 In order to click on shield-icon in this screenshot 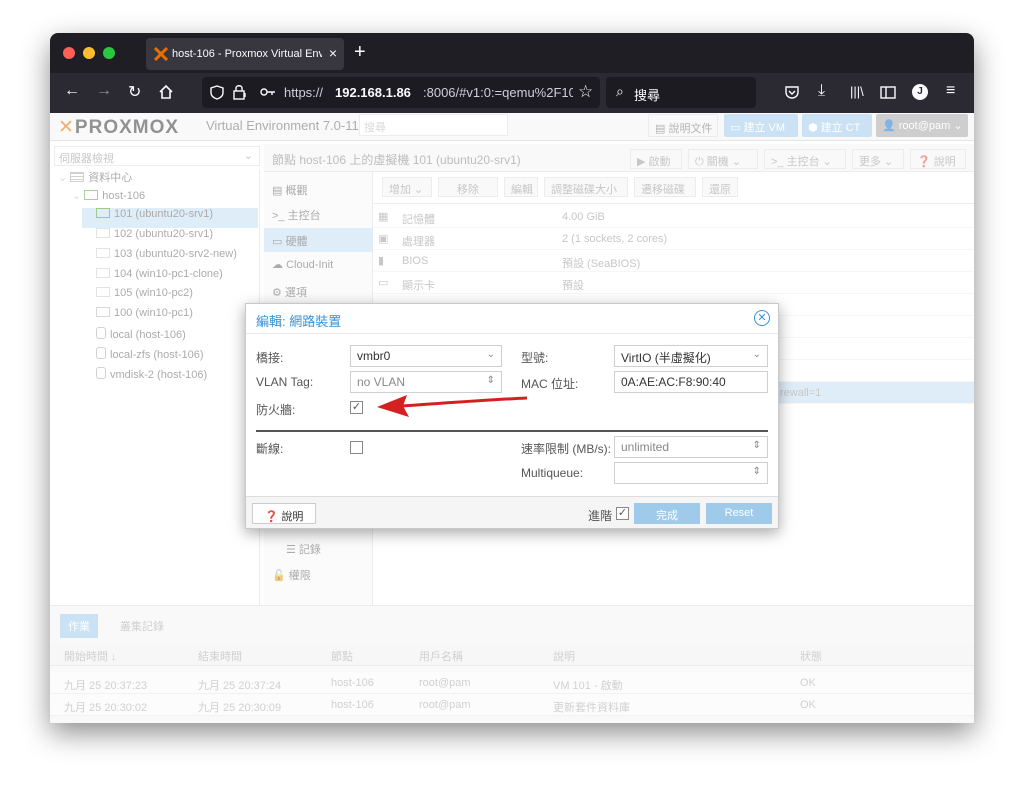, I will do `click(217, 92)`.